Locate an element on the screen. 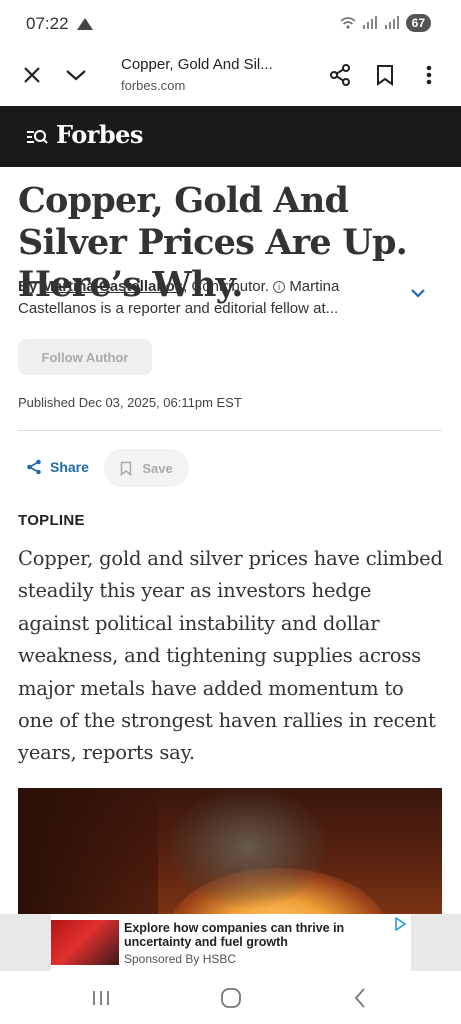 This screenshot has width=461, height=1024. smoke is located at coordinates (248, 848).